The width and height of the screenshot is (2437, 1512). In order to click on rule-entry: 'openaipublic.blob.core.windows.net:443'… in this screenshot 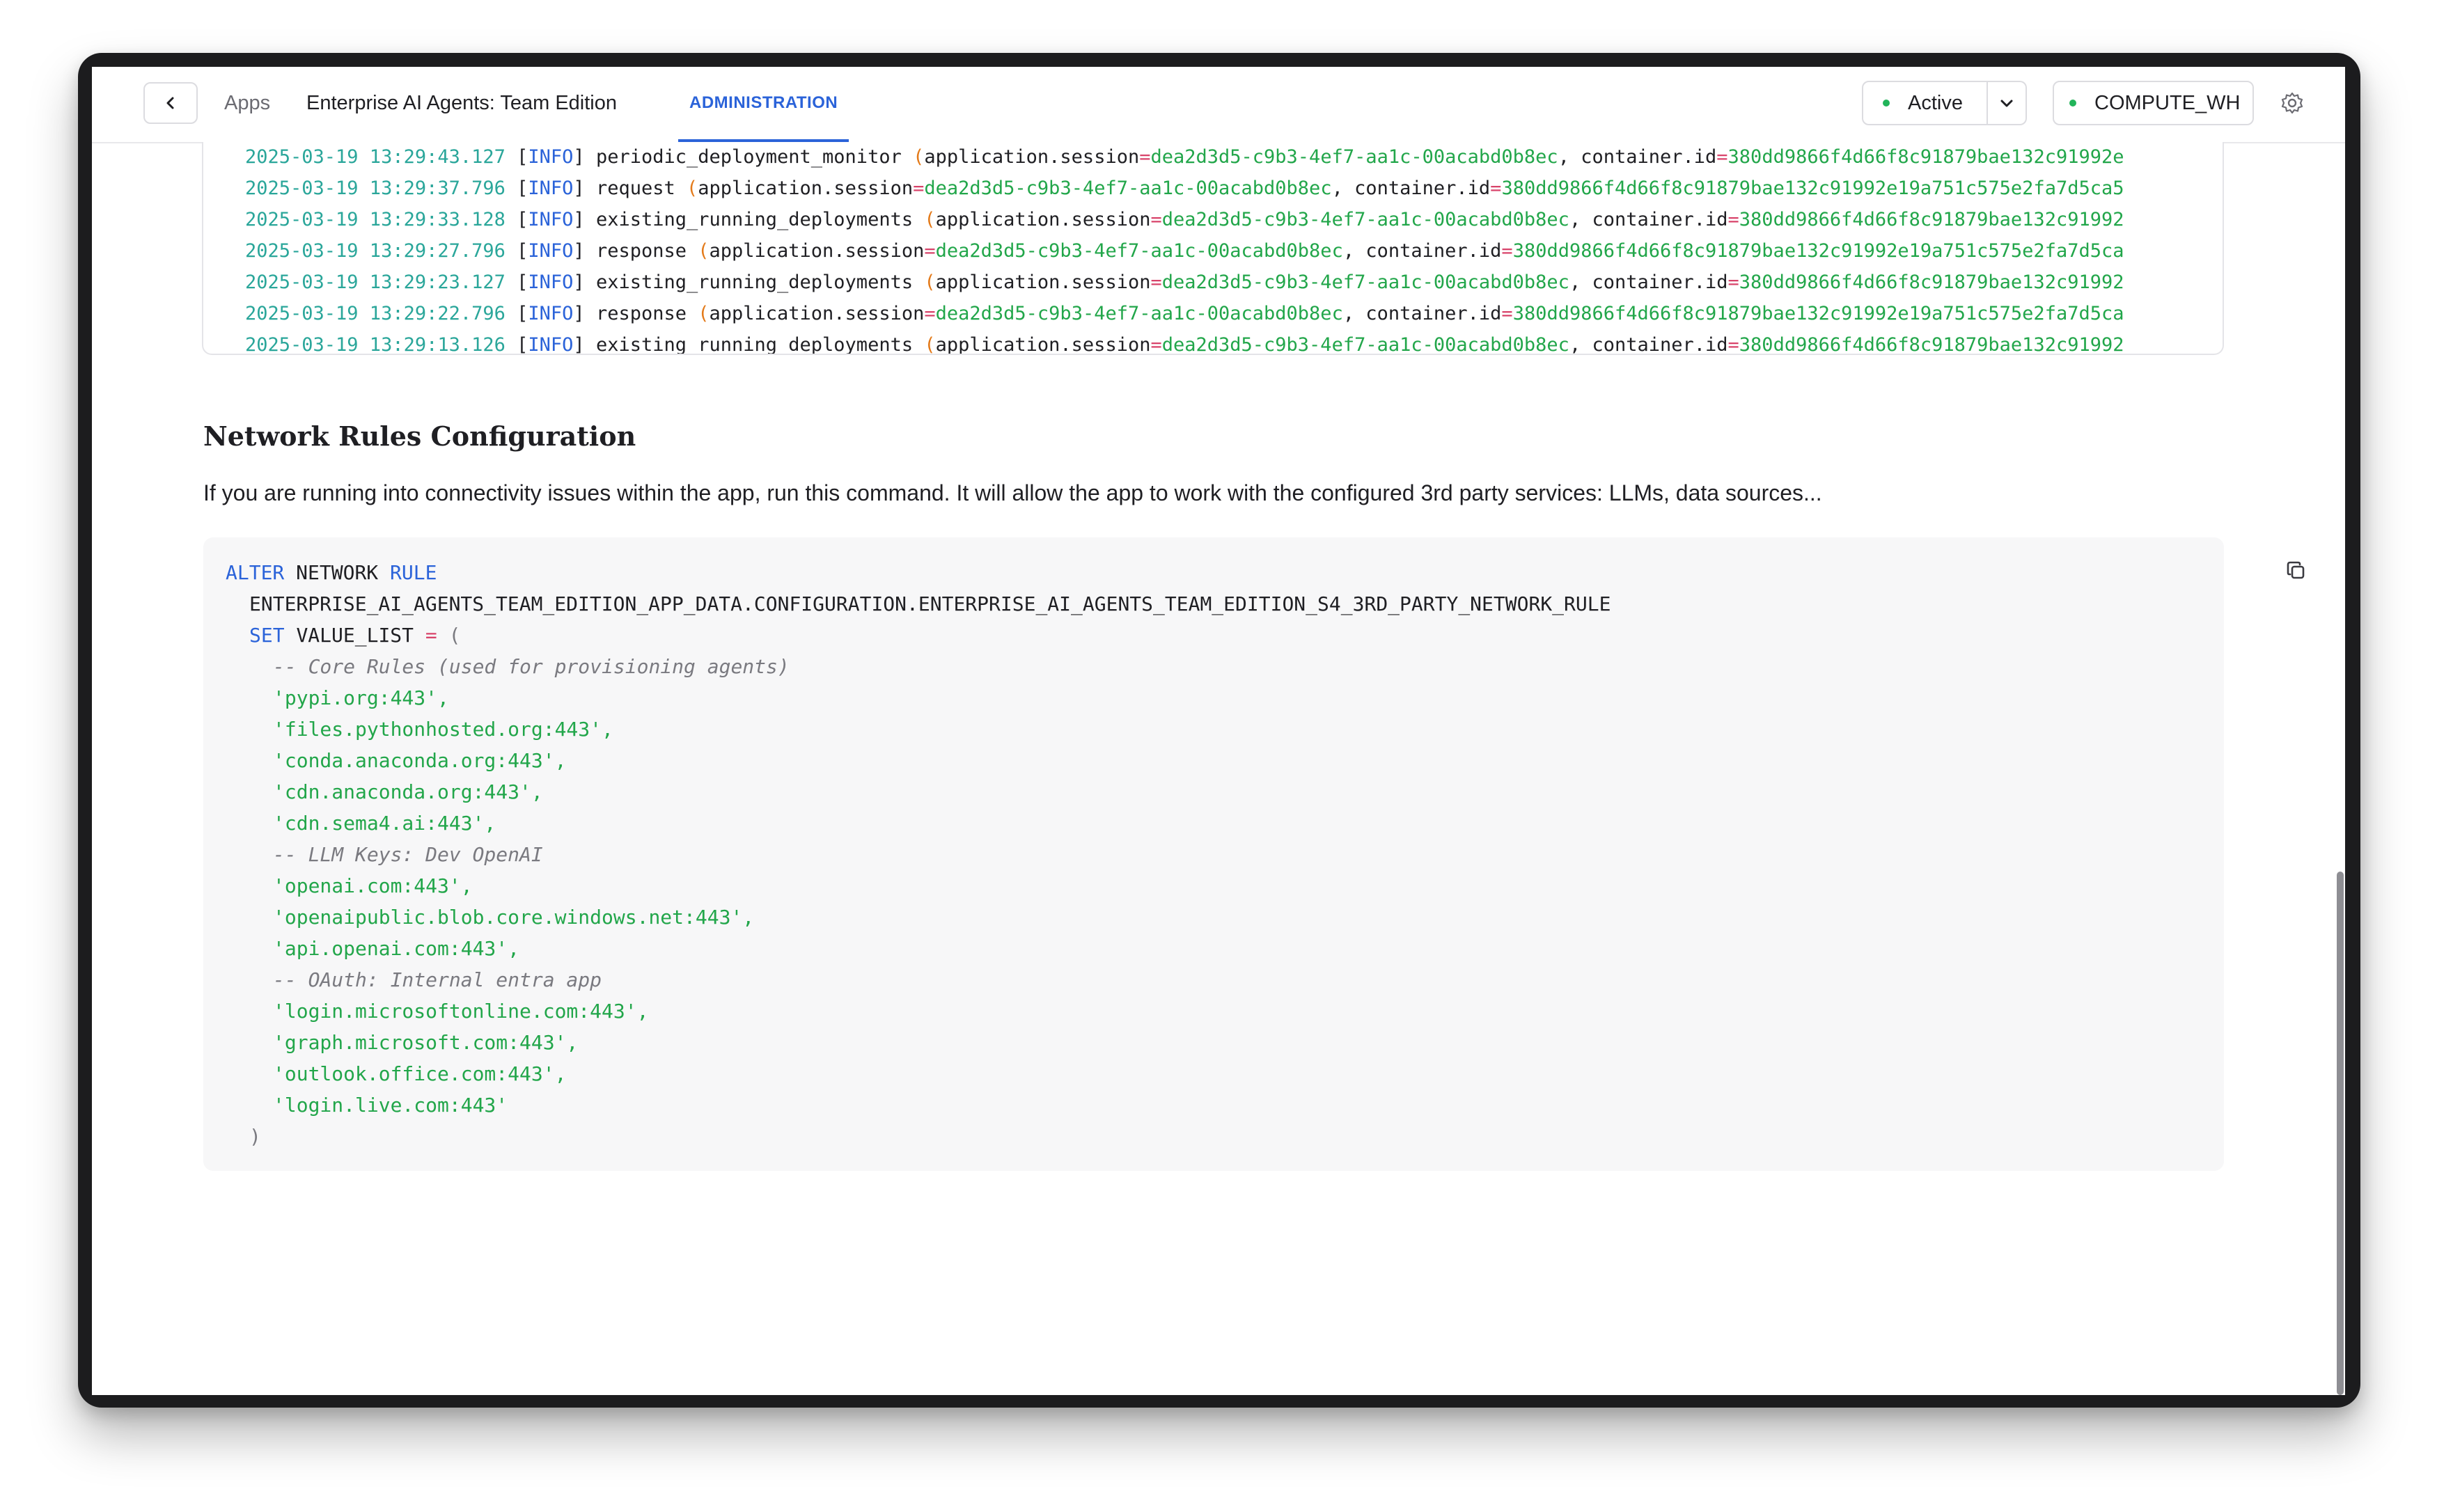, I will do `click(513, 917)`.